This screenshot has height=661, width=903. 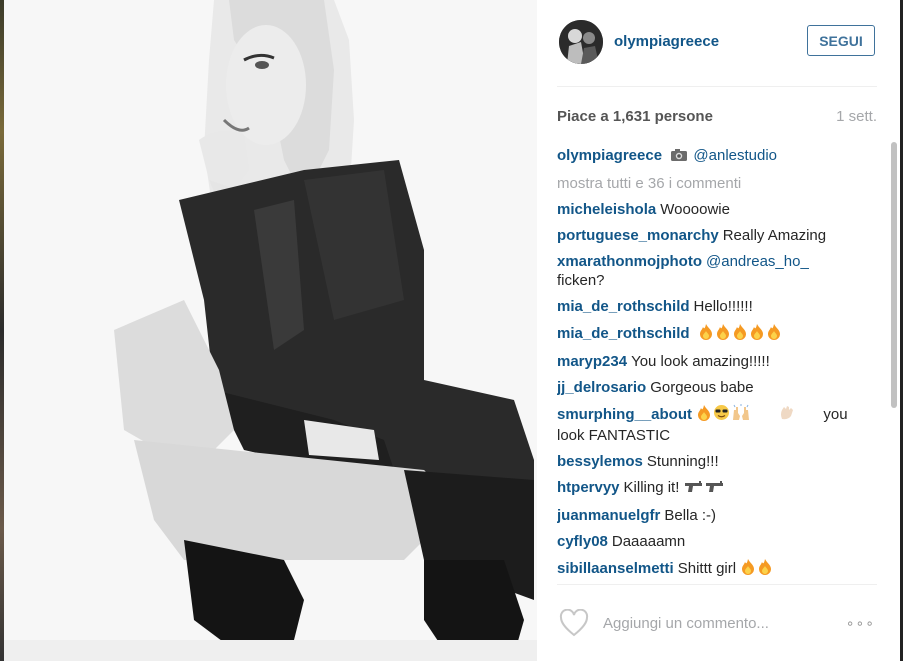 What do you see at coordinates (717, 117) in the screenshot?
I see `likes-row: Piace a 1,631 persone 1 sett.` at bounding box center [717, 117].